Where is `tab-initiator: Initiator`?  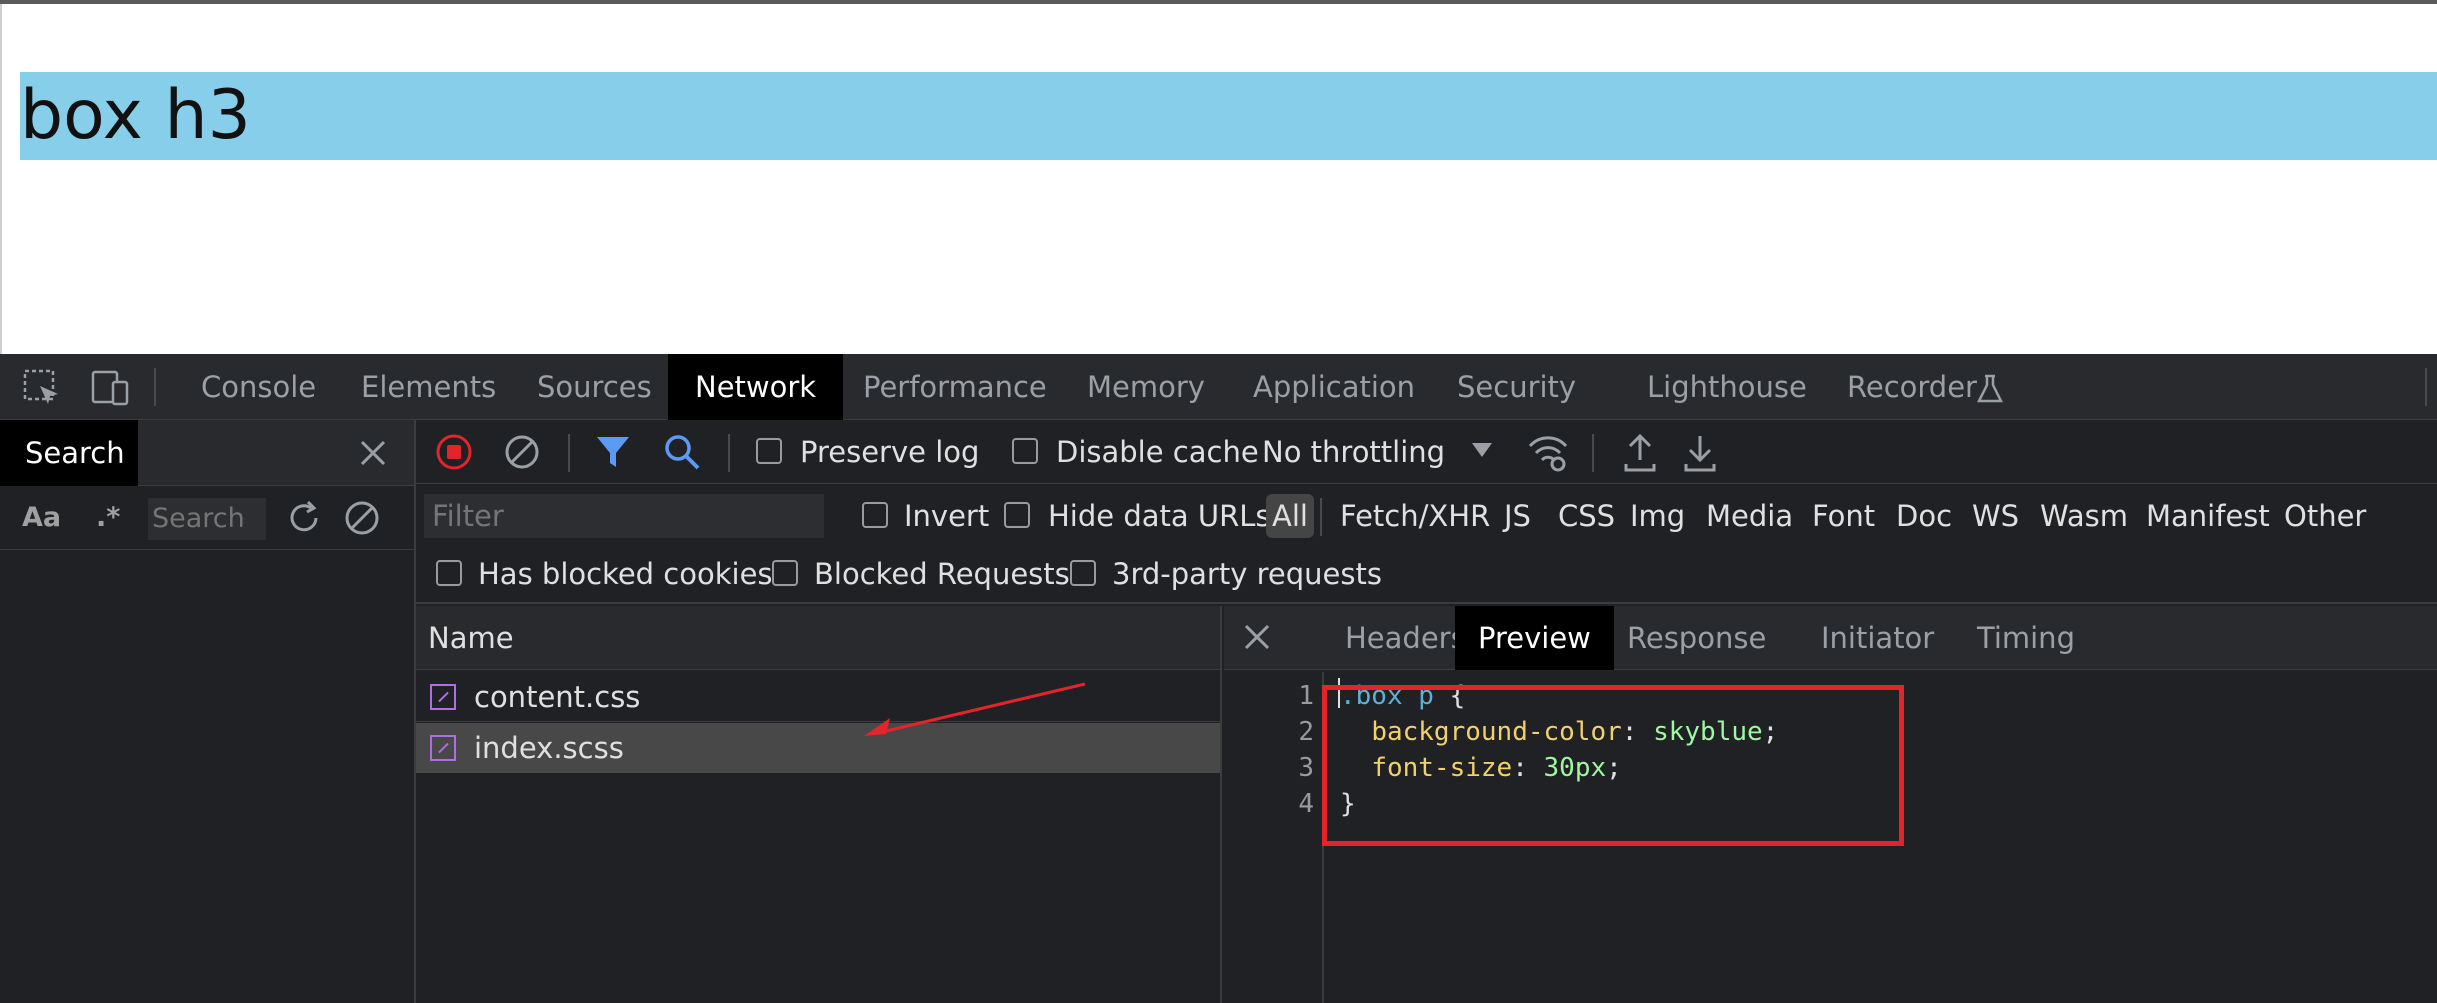
tab-initiator: Initiator is located at coordinates (1877, 638).